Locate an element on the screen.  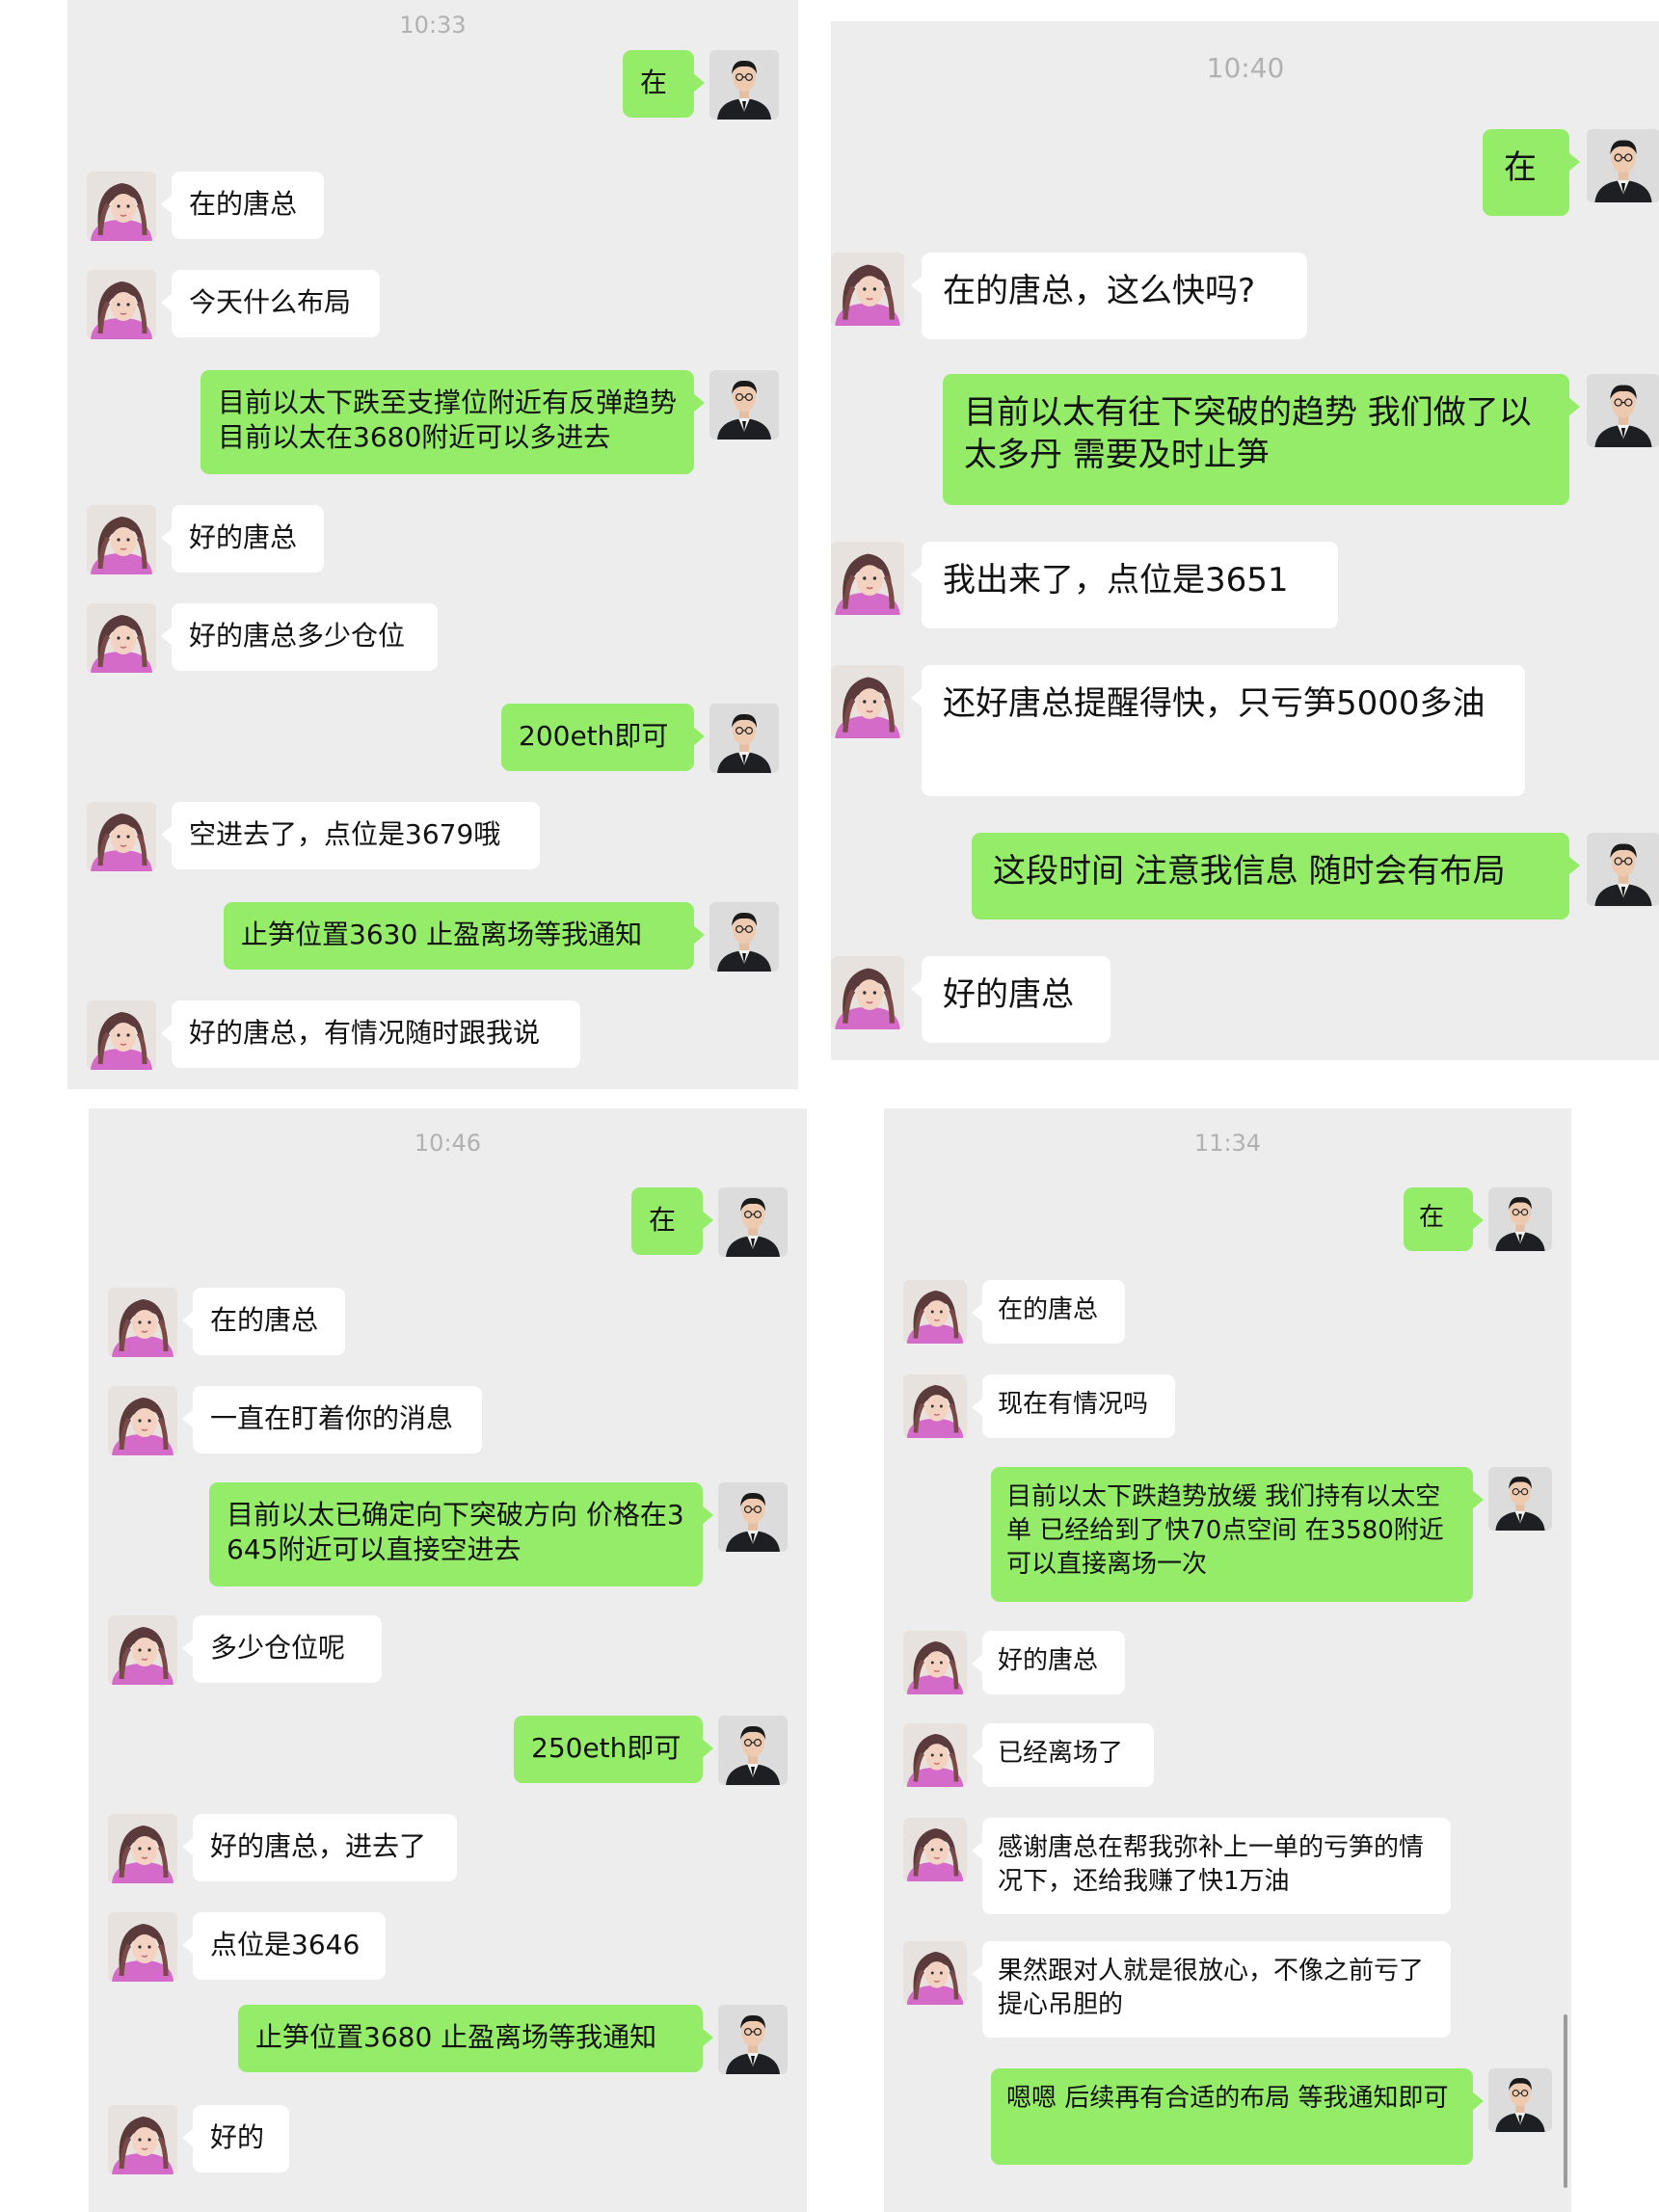
outgoing-message-bubble: 止笋位置3680 止盈离场等我通知 is located at coordinates (470, 2038).